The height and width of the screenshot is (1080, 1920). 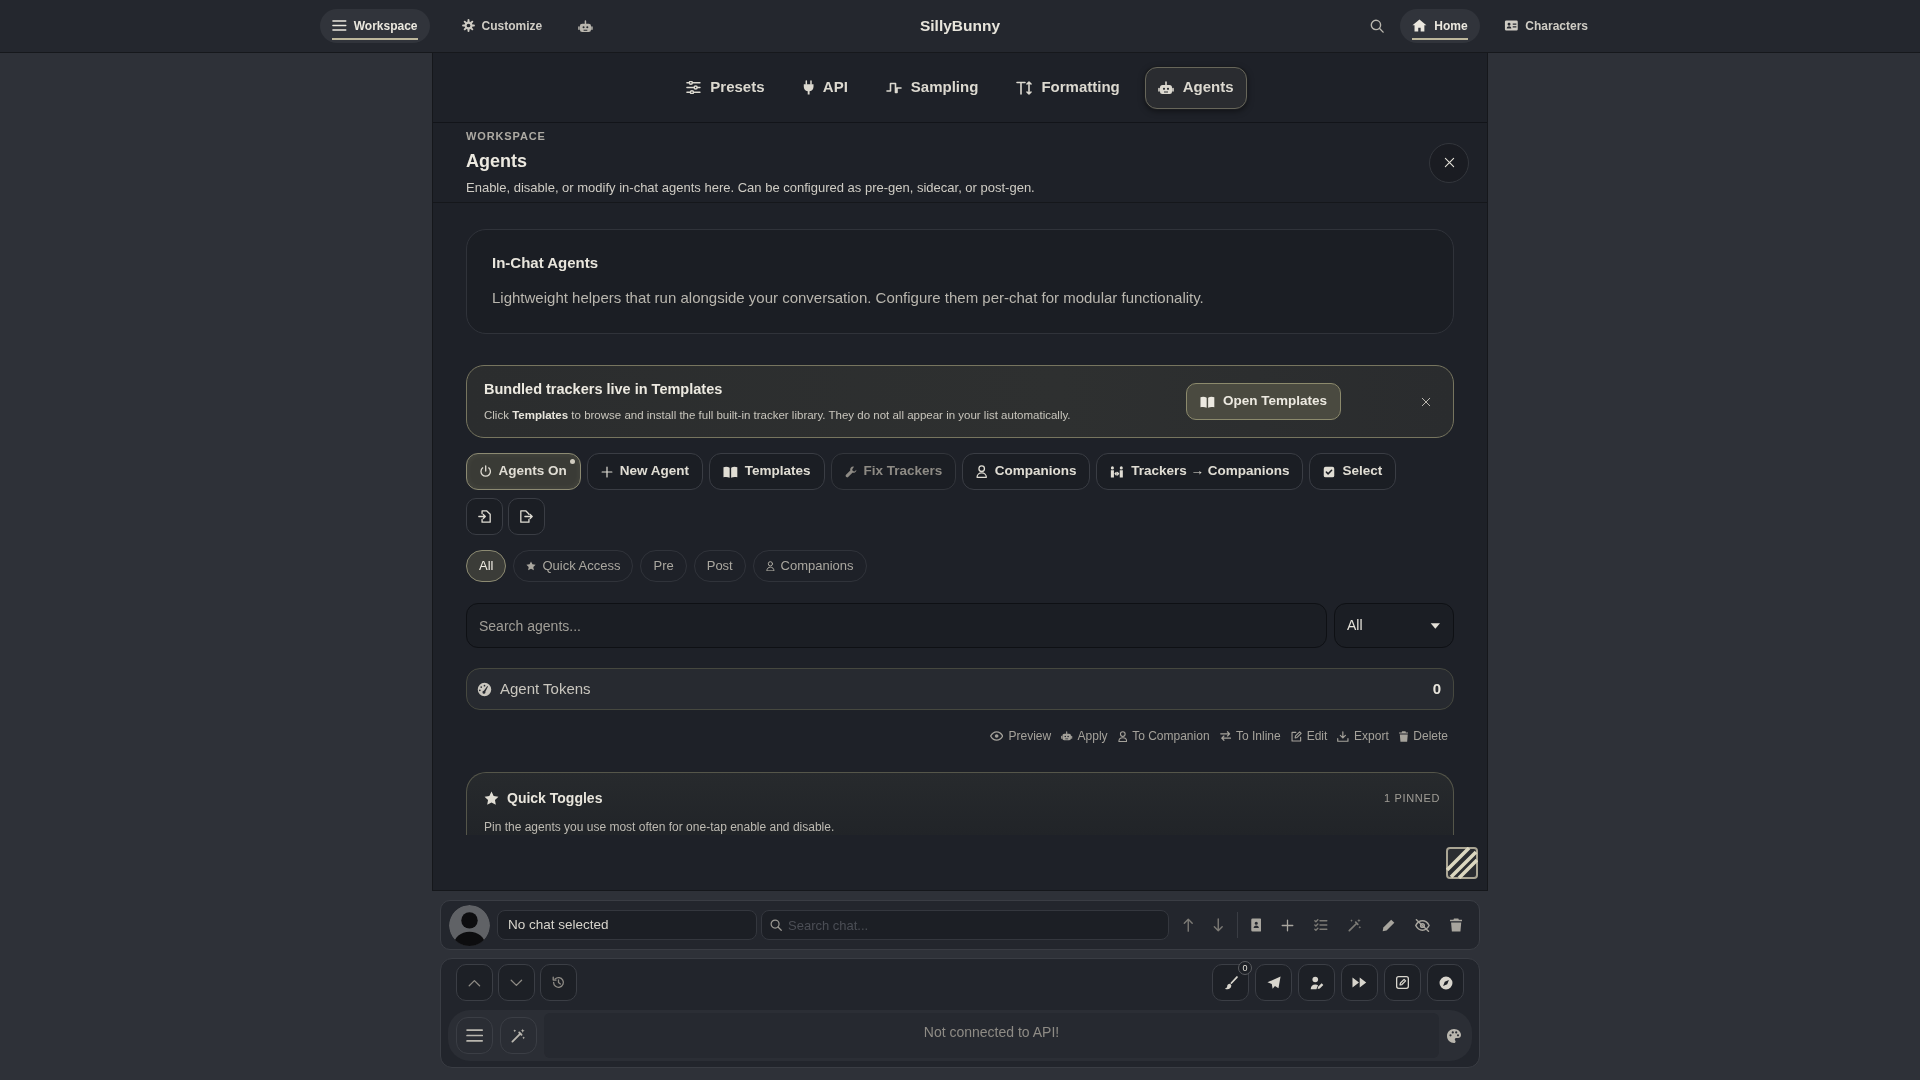 I want to click on preview-link: Preview, so click(x=1021, y=736).